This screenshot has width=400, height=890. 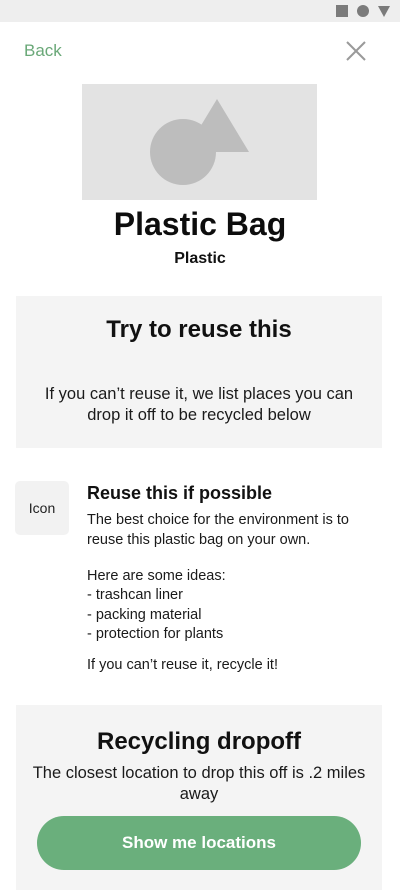 What do you see at coordinates (182, 665) in the screenshot?
I see `tip-footer: If you can’t reuse it, recycle it!` at bounding box center [182, 665].